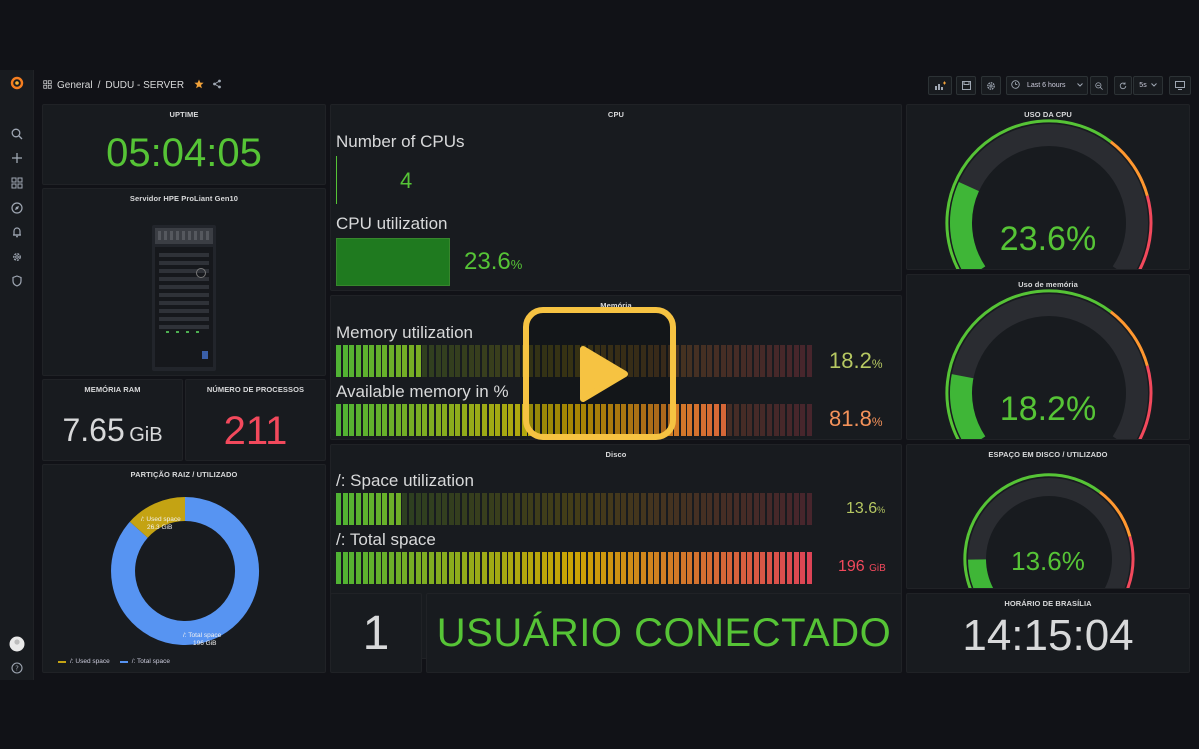  What do you see at coordinates (199, 85) in the screenshot?
I see `star-icon` at bounding box center [199, 85].